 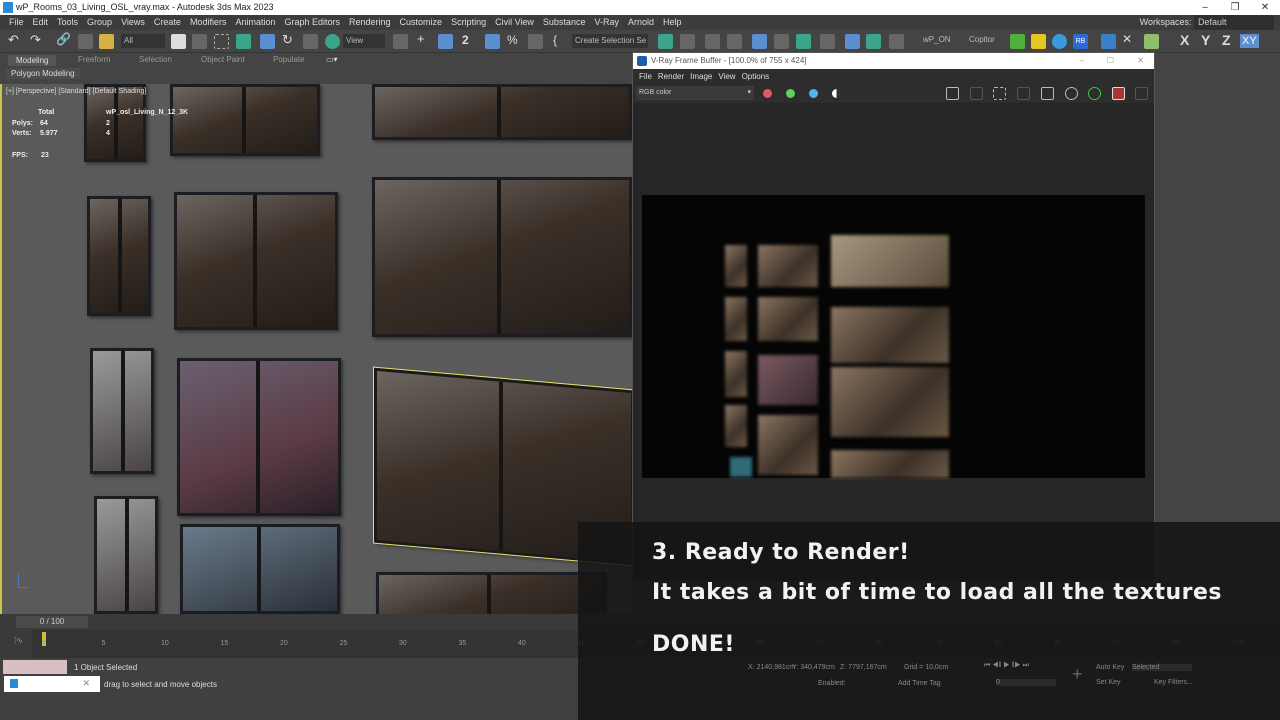 I want to click on compare-icon, so click(x=1023, y=93).